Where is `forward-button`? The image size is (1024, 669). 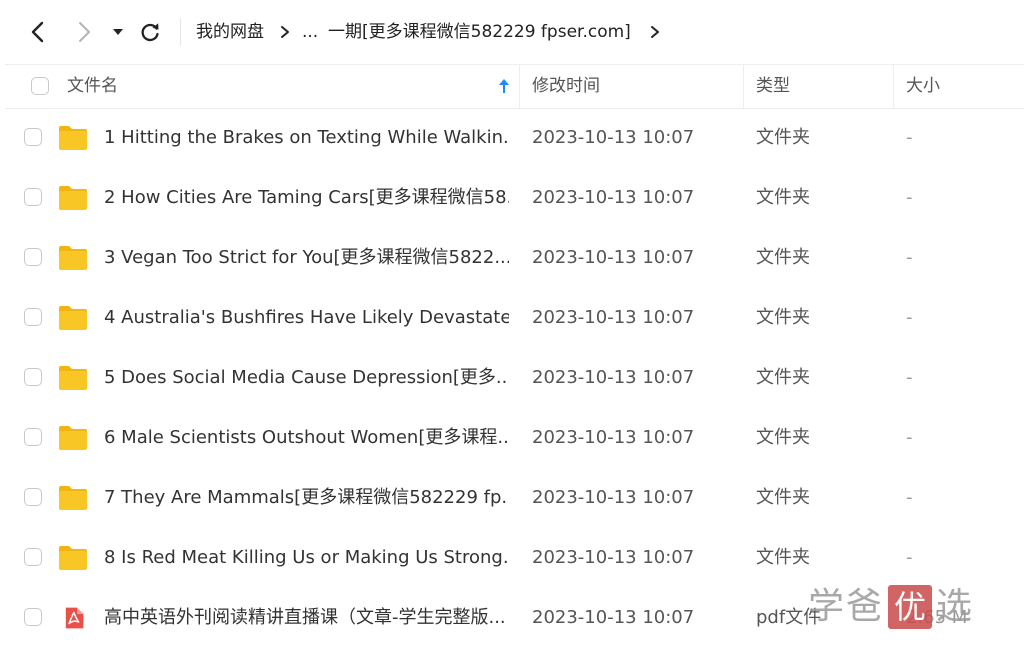 forward-button is located at coordinates (84, 32).